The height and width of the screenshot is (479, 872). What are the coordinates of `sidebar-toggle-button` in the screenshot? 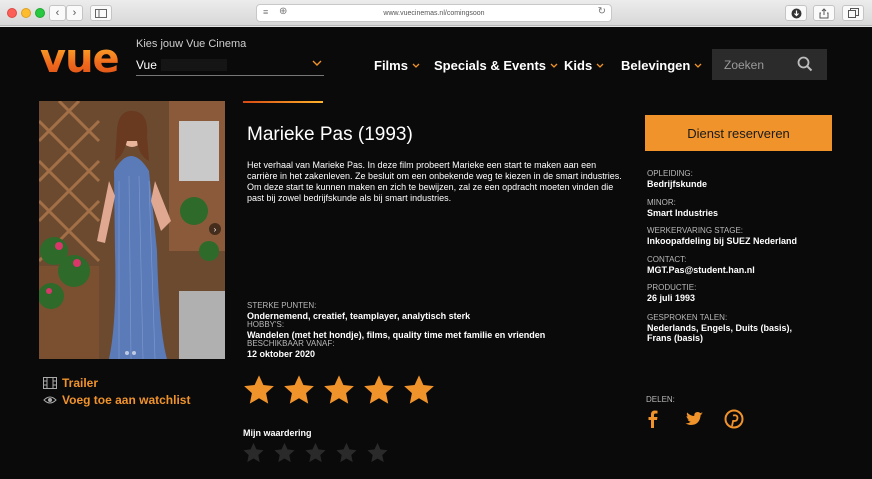 It's located at (101, 13).